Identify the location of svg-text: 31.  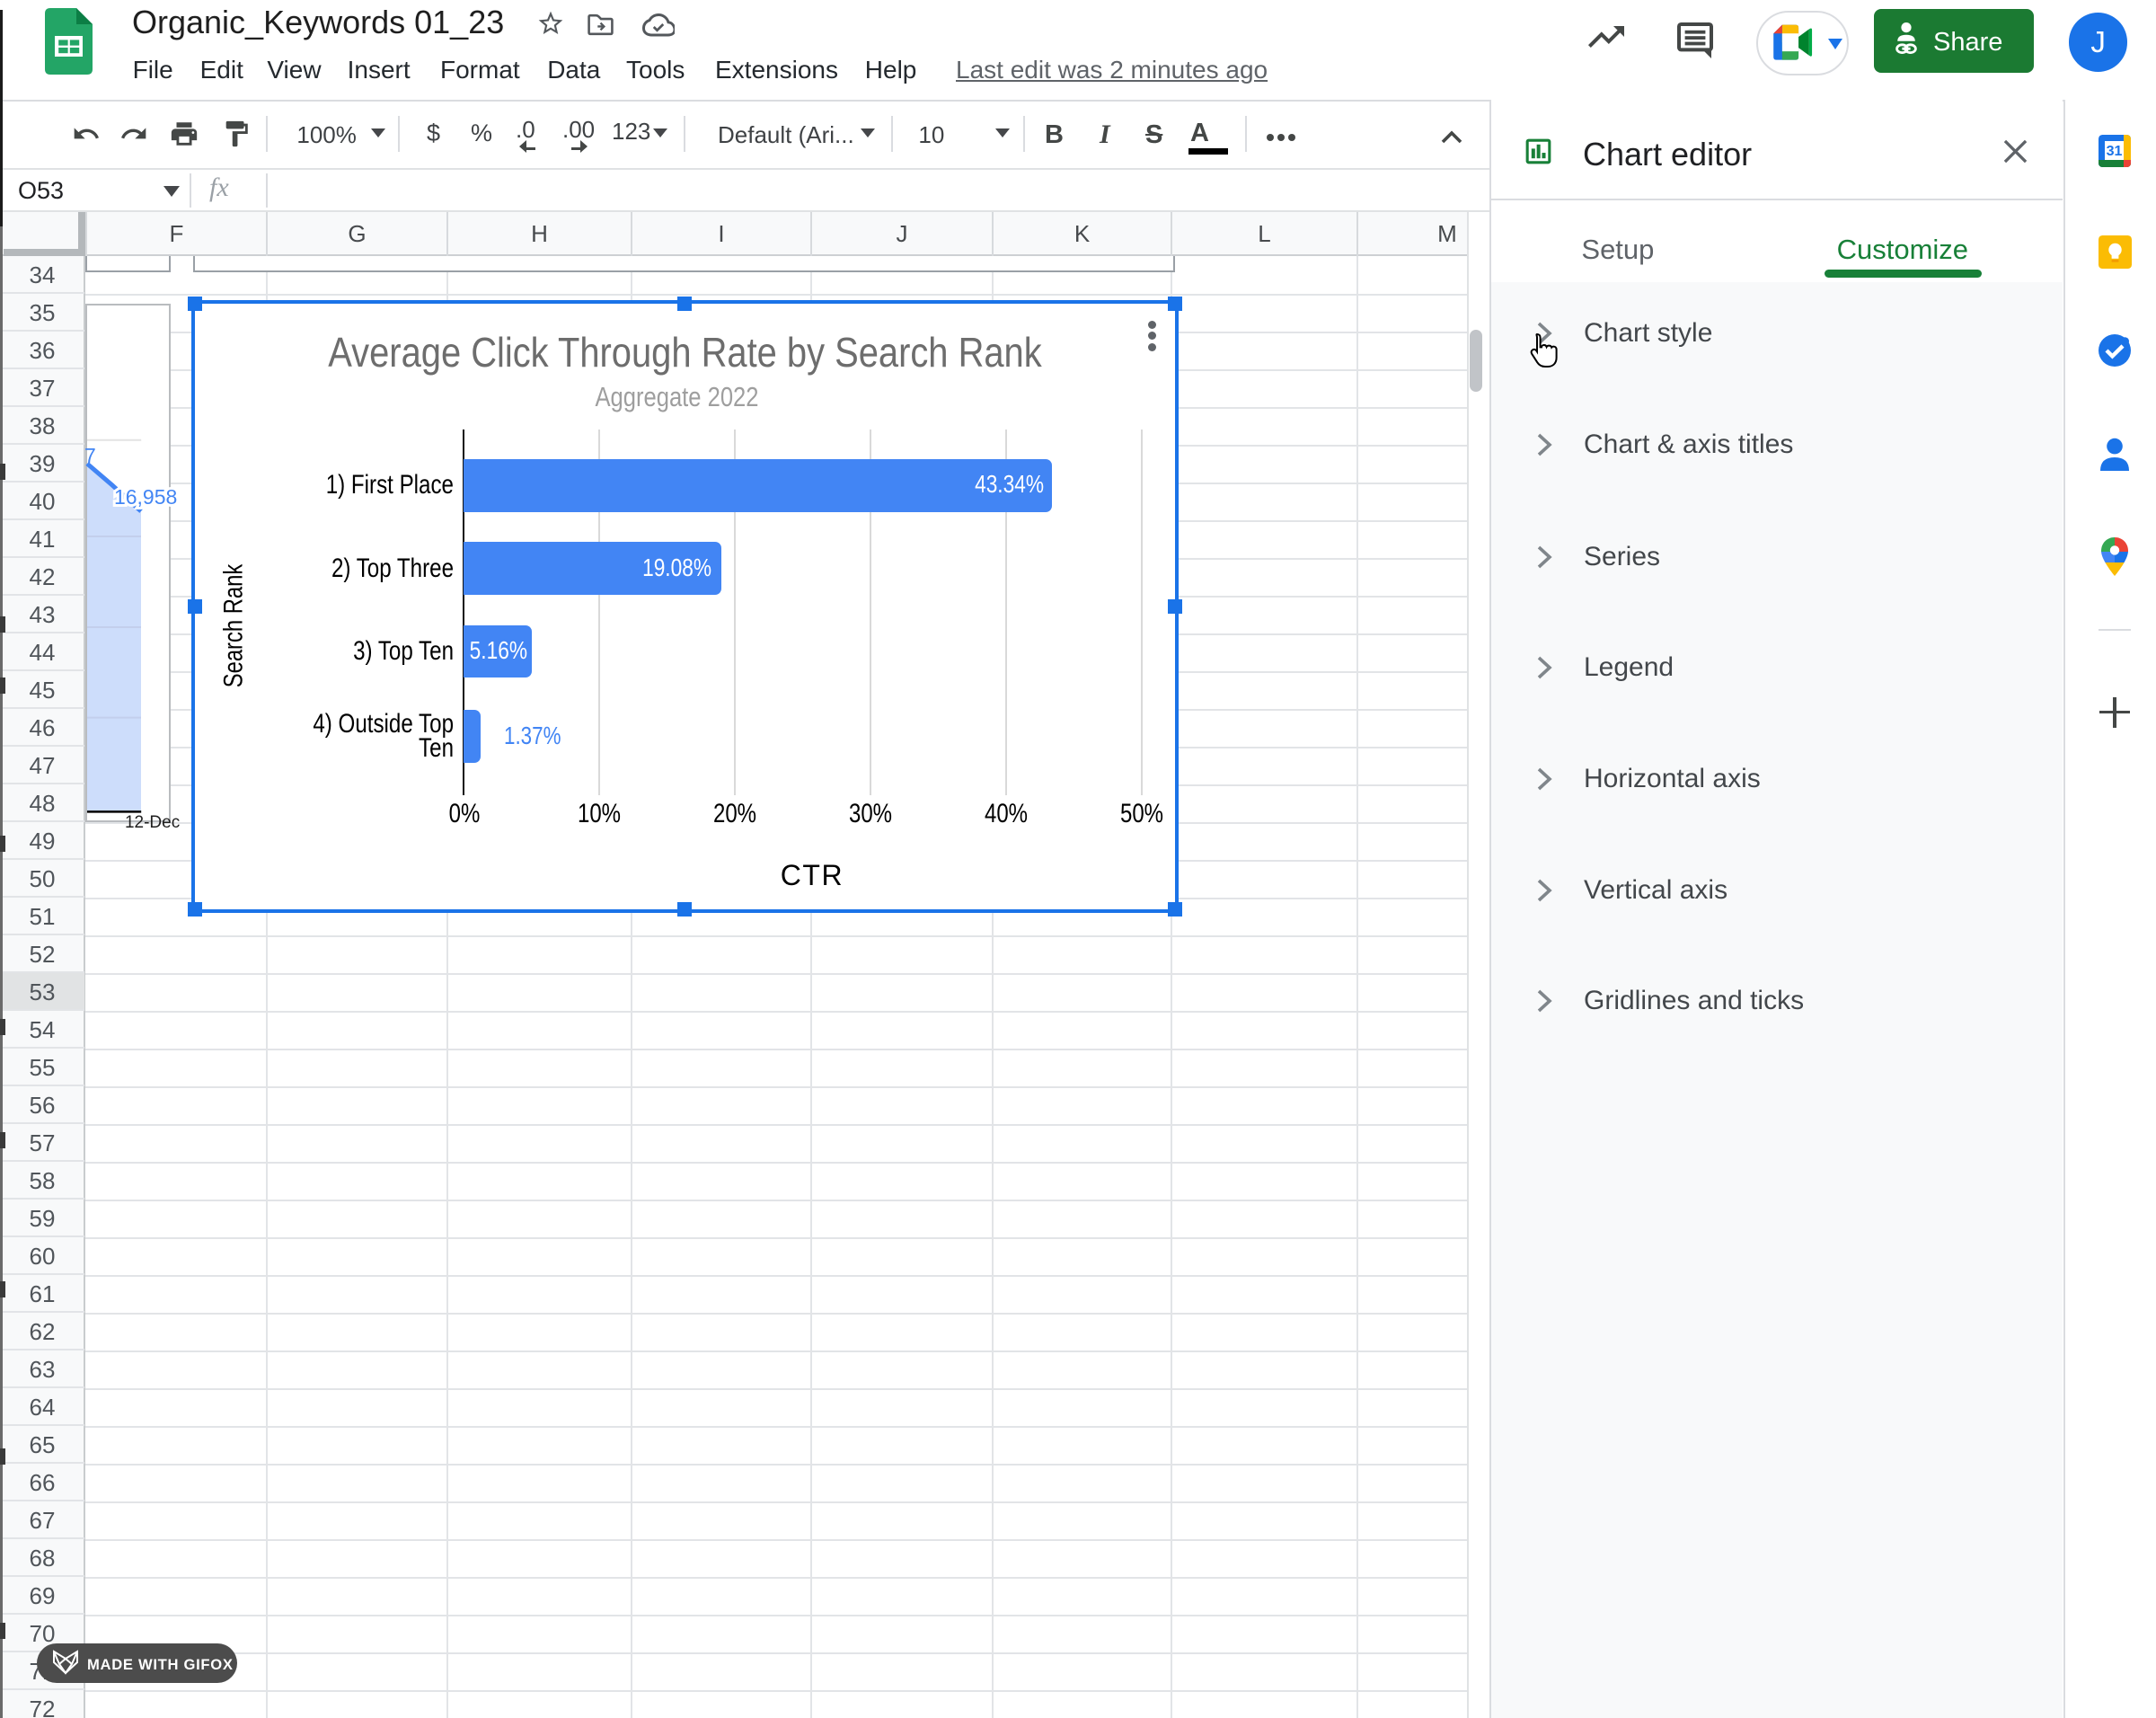
(2114, 151).